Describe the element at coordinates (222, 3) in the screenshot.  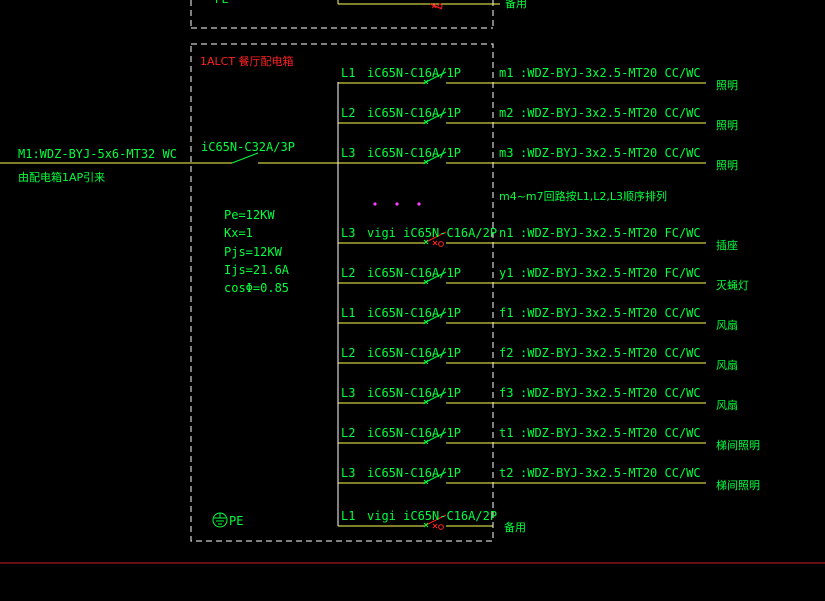
I see `upper-pe-label: PE` at that location.